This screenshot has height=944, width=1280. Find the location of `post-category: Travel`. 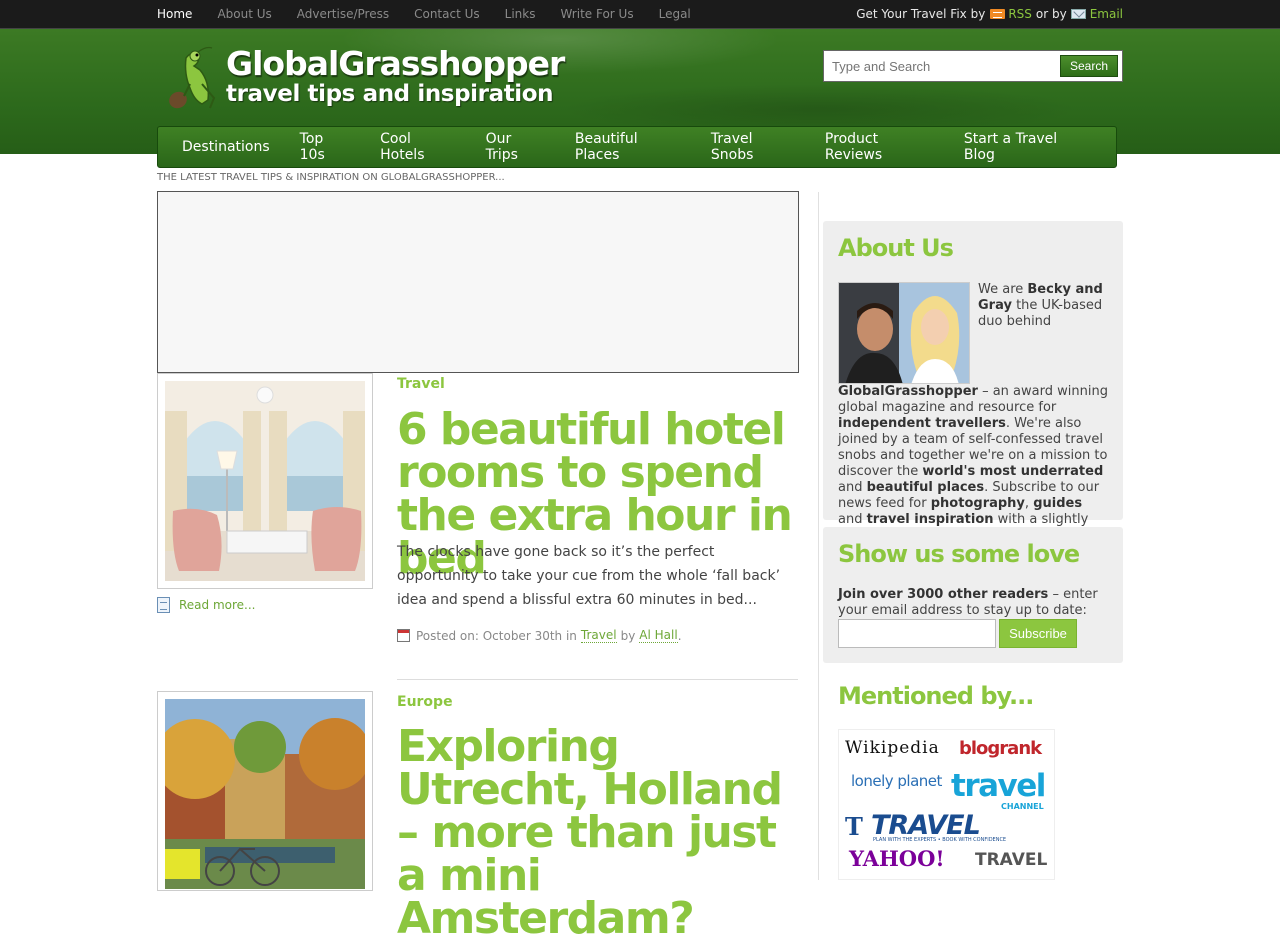

post-category: Travel is located at coordinates (421, 384).